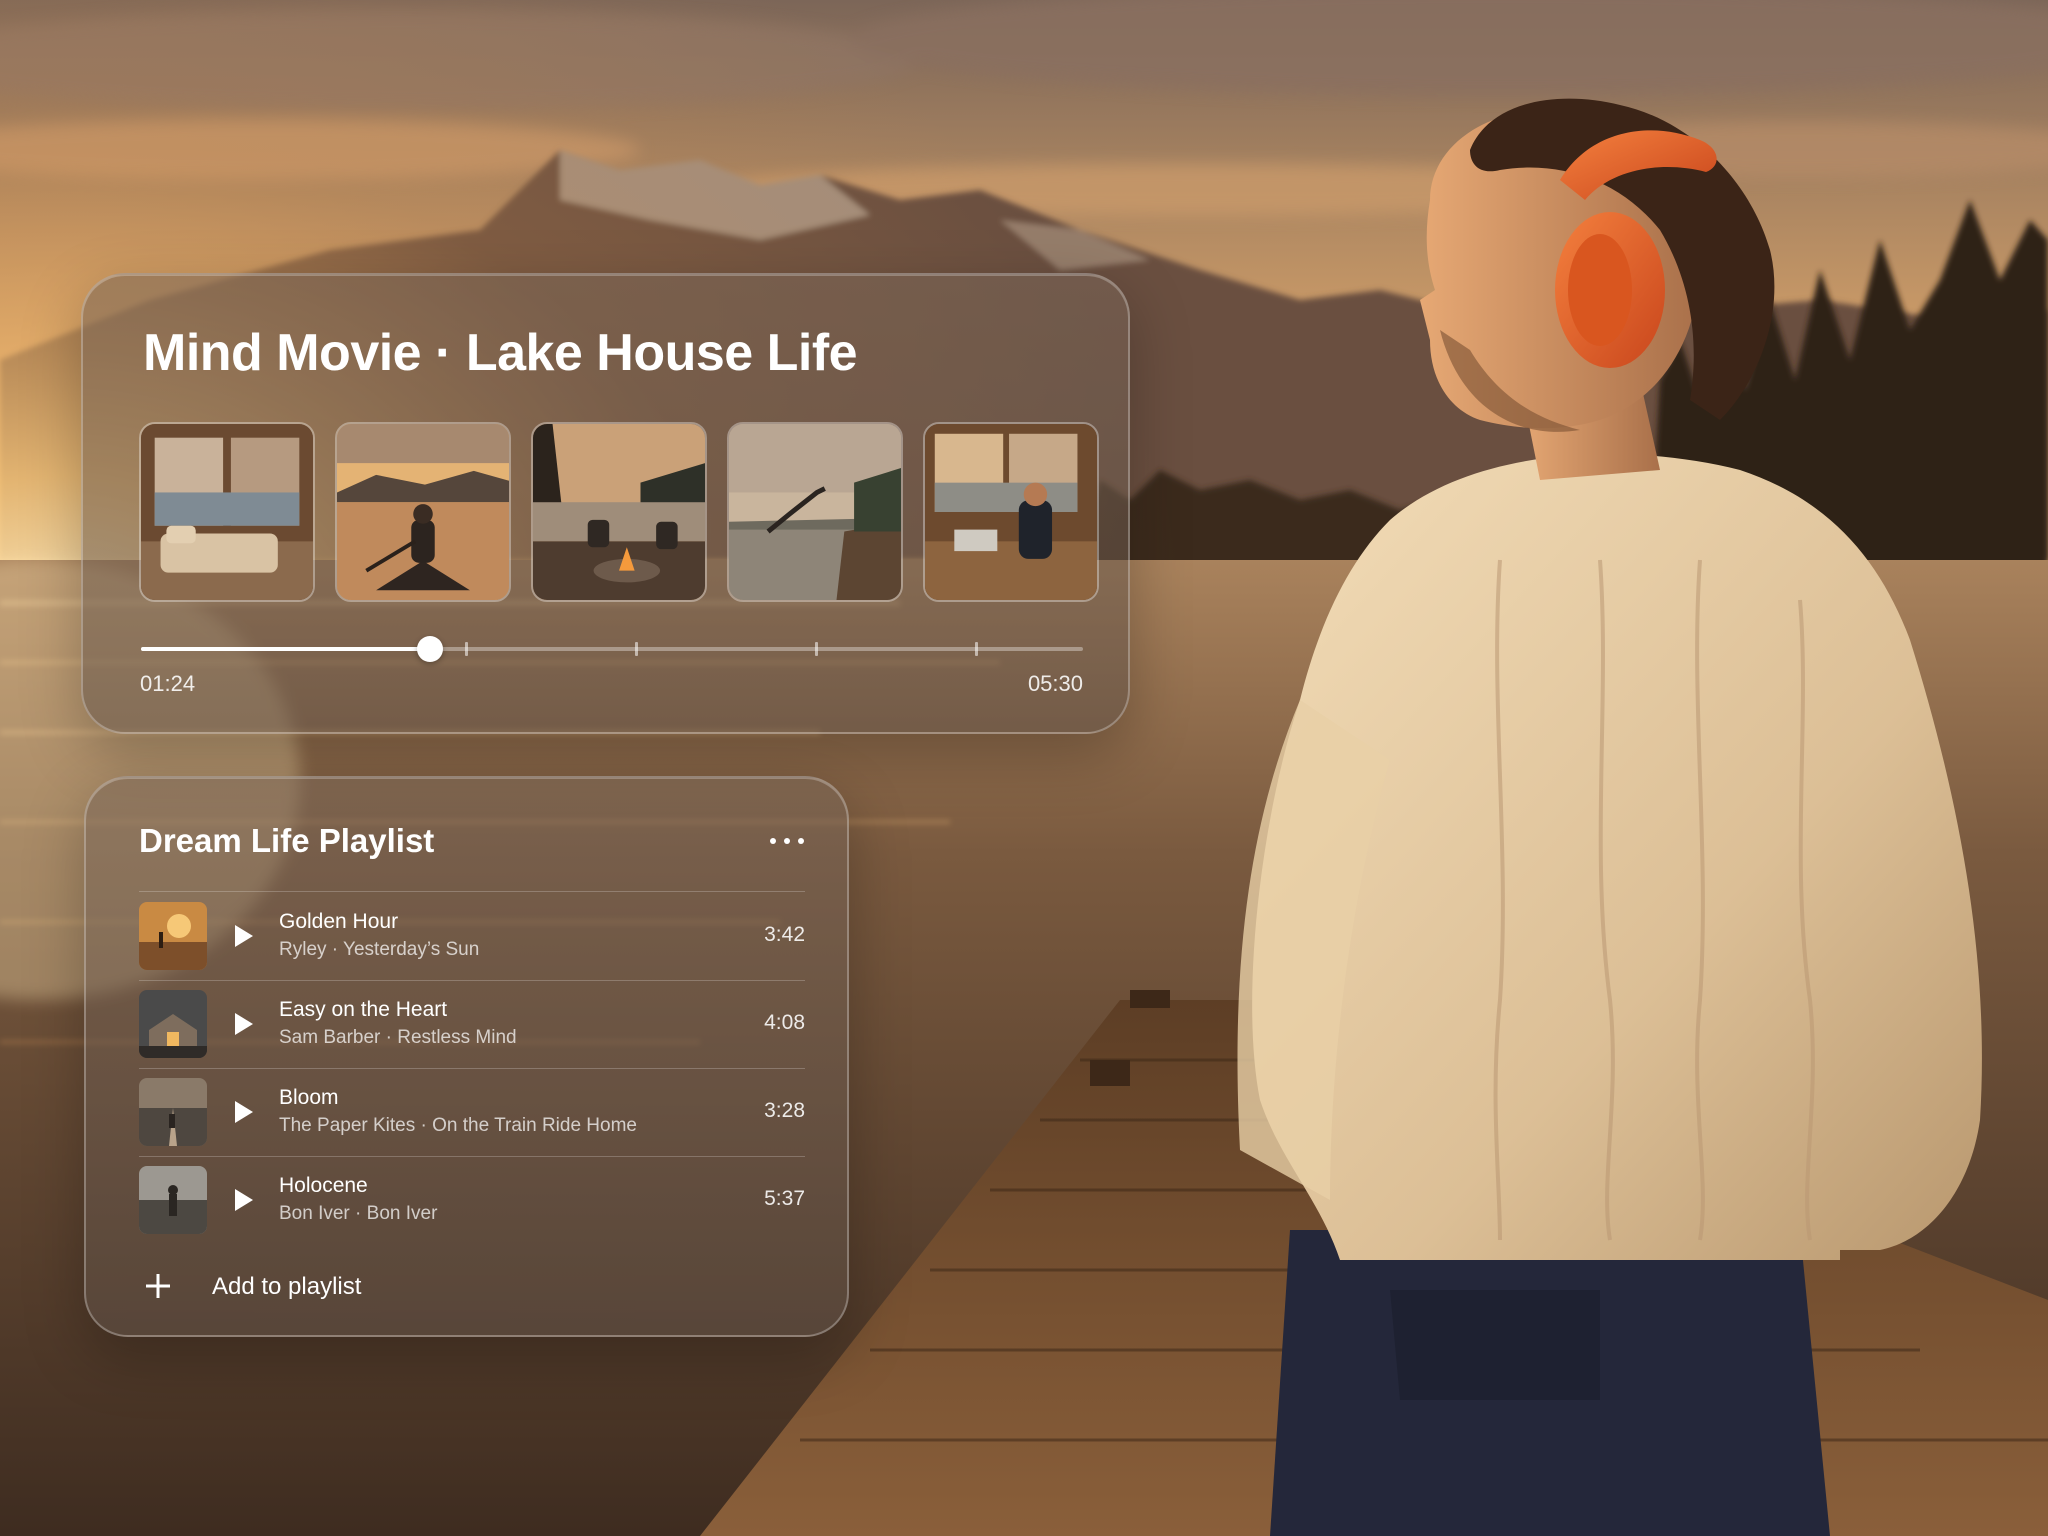 This screenshot has width=2048, height=1536. Describe the element at coordinates (287, 1286) in the screenshot. I see `add-to-playlist-label: Add to playlist` at that location.